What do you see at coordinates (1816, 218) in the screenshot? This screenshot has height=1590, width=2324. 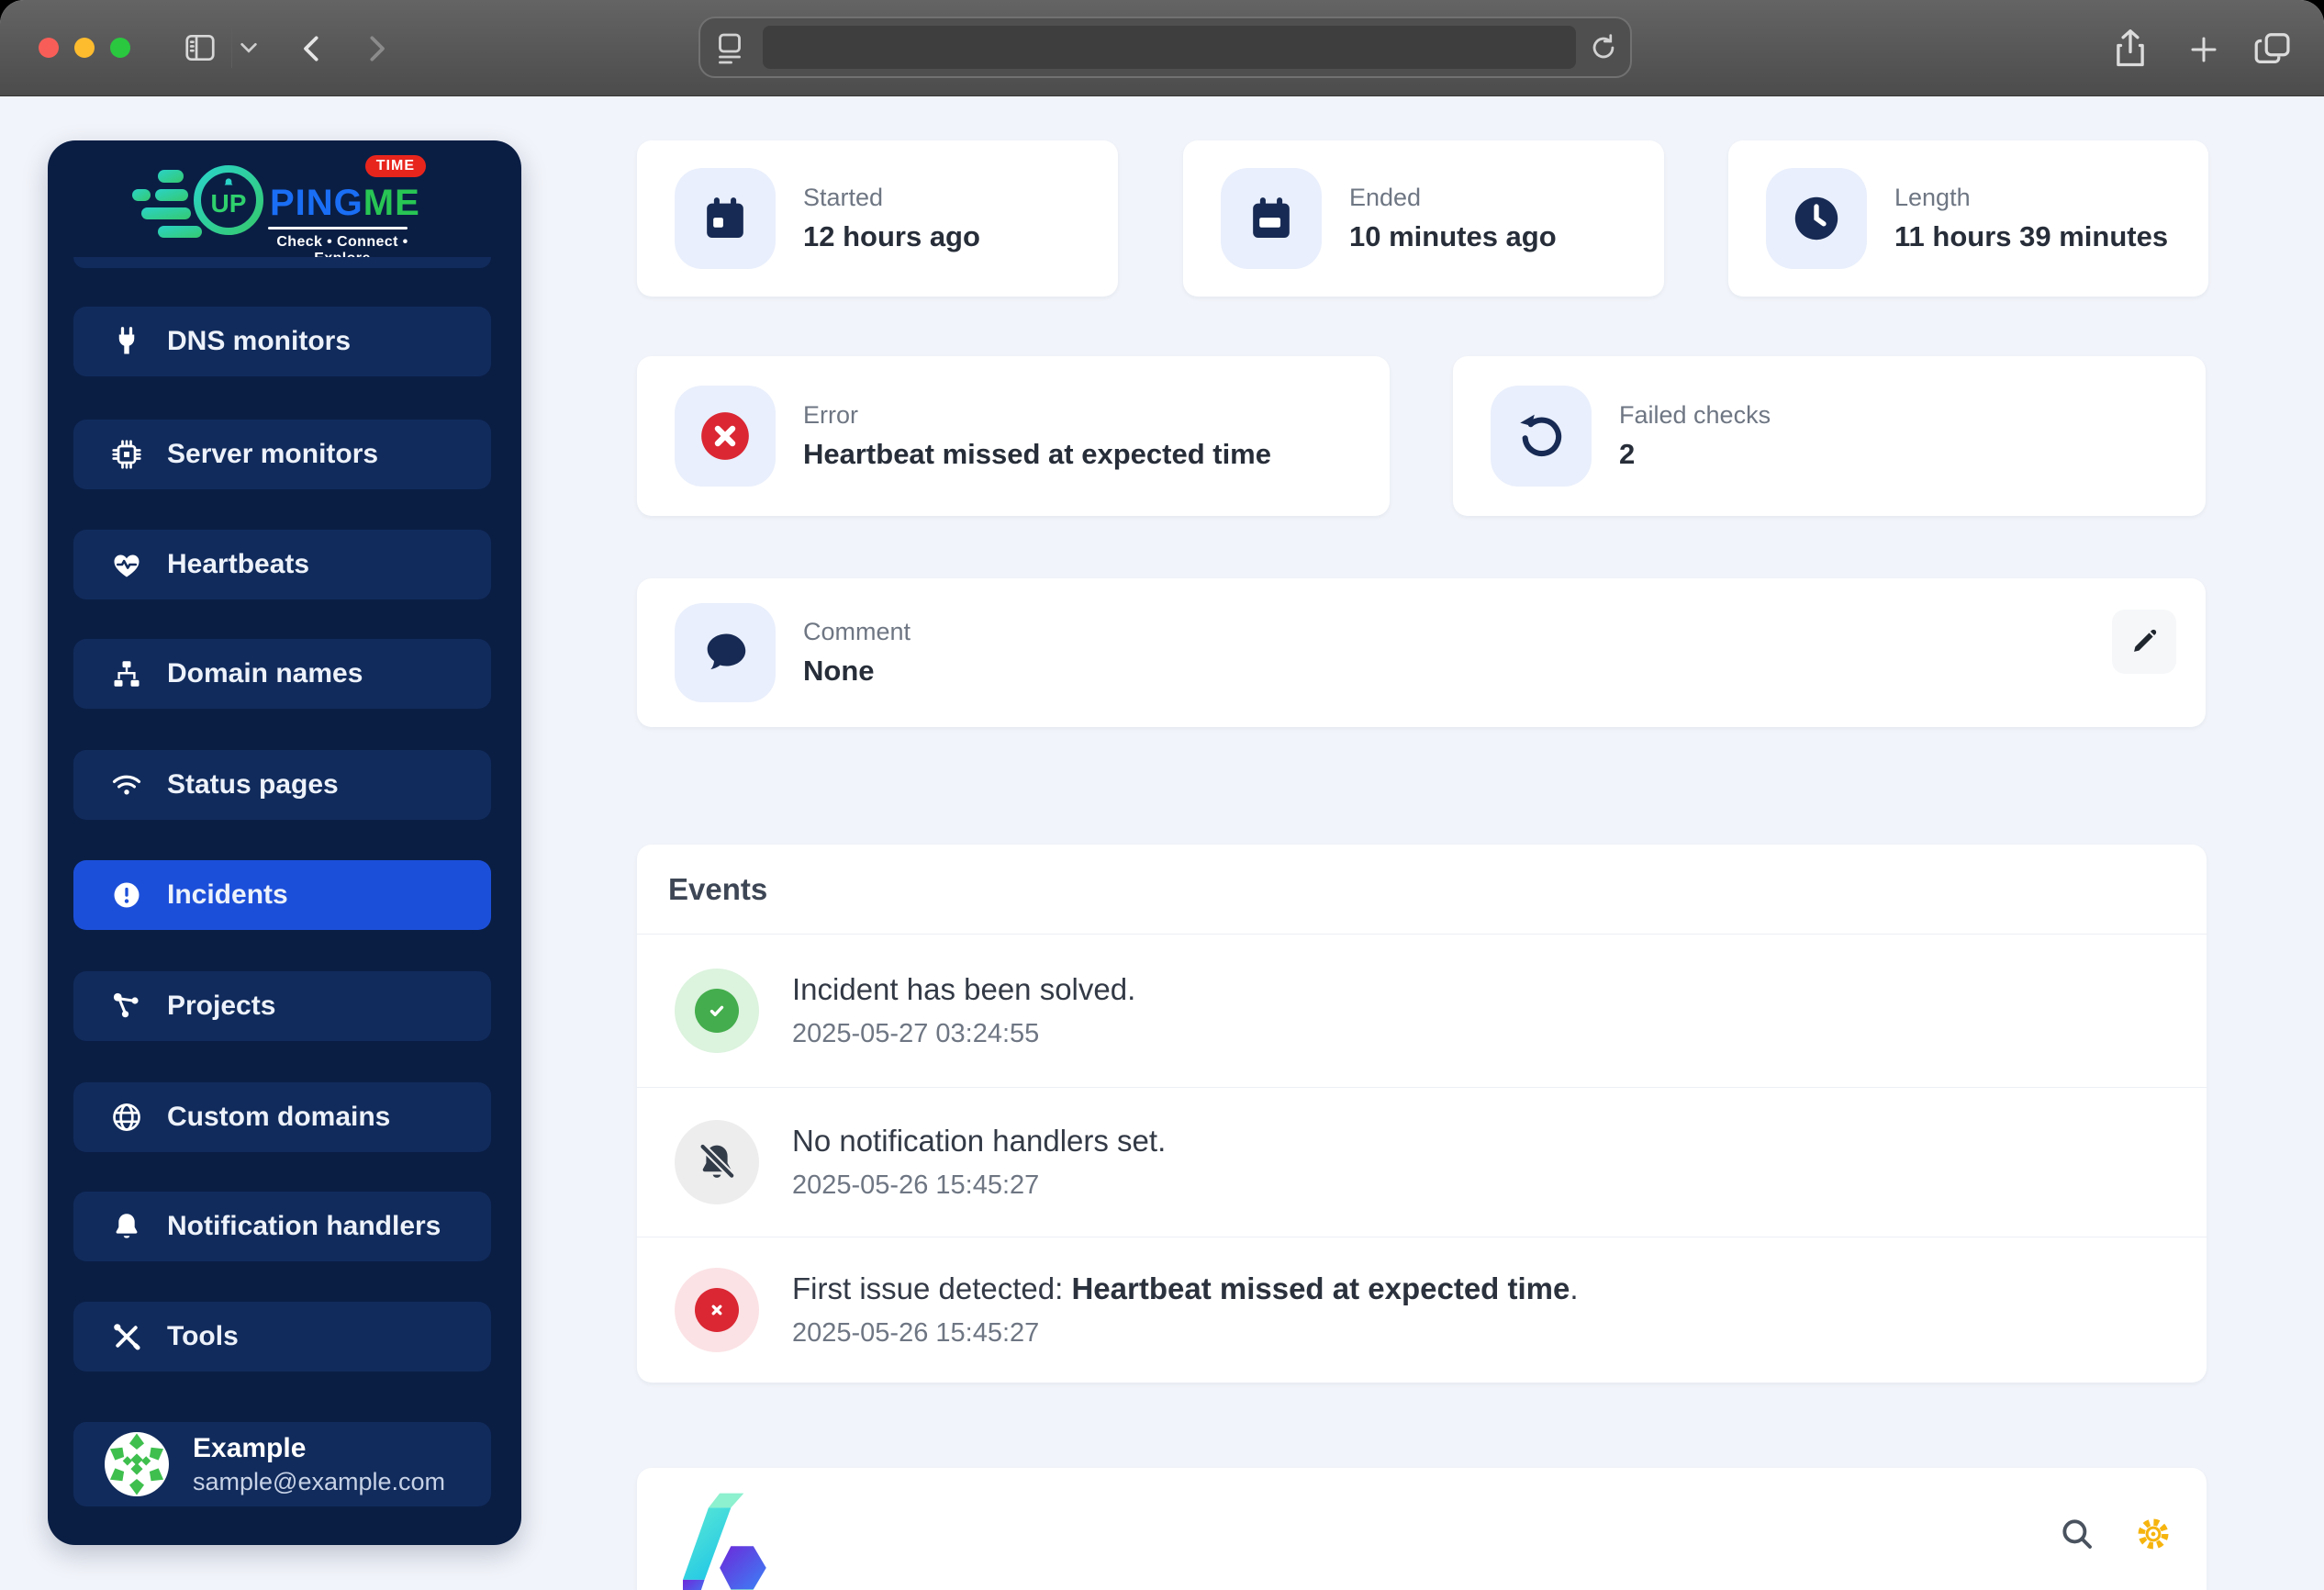 I see `clock-icon` at bounding box center [1816, 218].